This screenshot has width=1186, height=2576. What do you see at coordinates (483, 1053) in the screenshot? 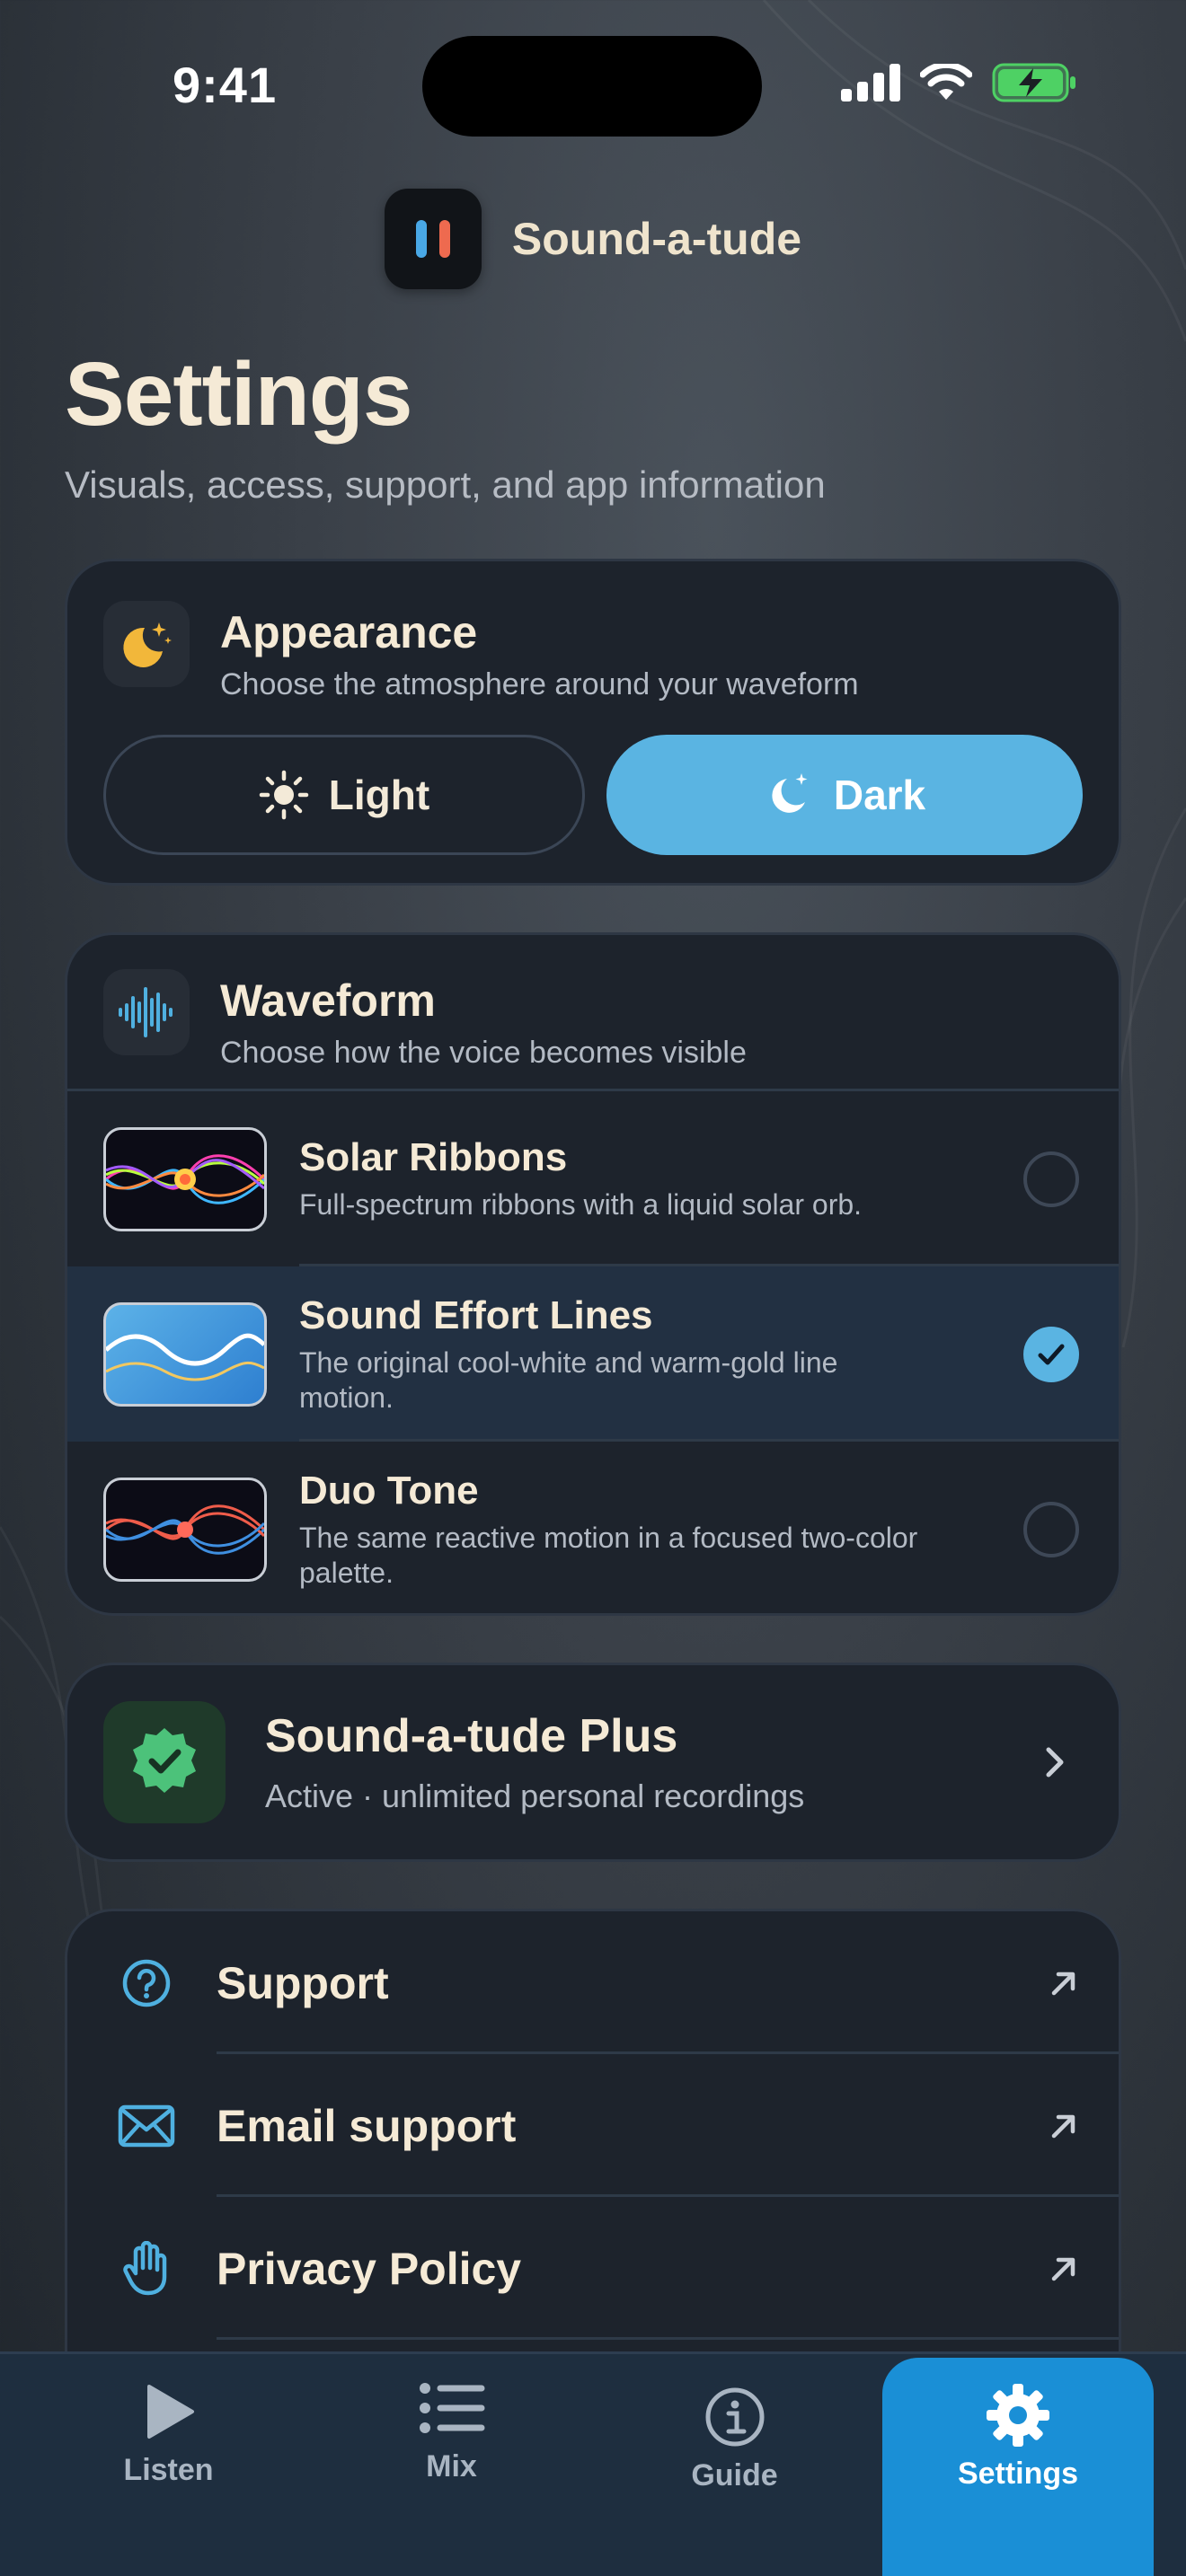
I see `waveform-description: Choose how the voice becomes visible` at bounding box center [483, 1053].